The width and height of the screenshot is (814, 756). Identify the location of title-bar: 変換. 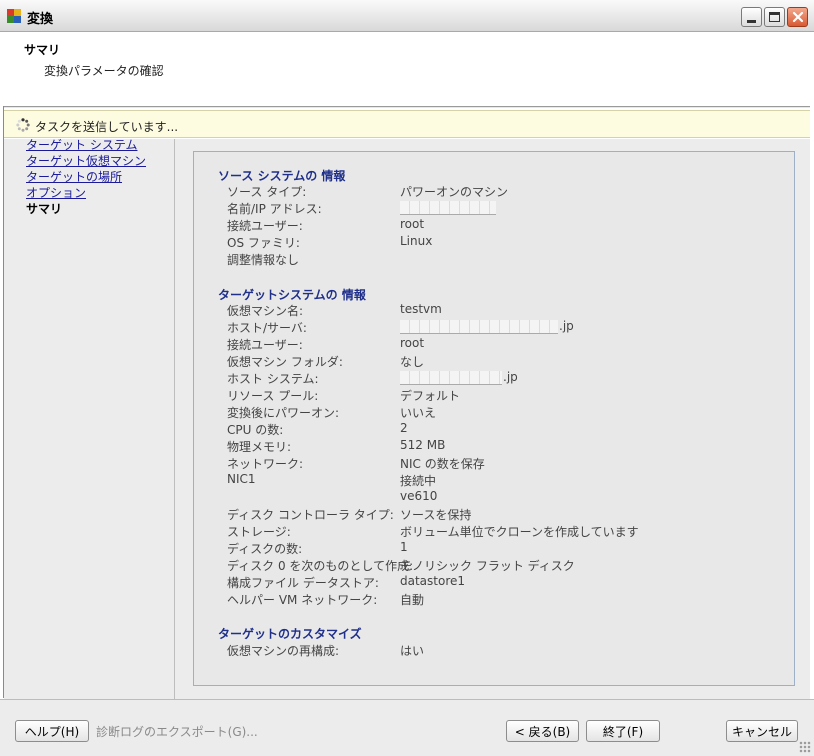
(407, 16).